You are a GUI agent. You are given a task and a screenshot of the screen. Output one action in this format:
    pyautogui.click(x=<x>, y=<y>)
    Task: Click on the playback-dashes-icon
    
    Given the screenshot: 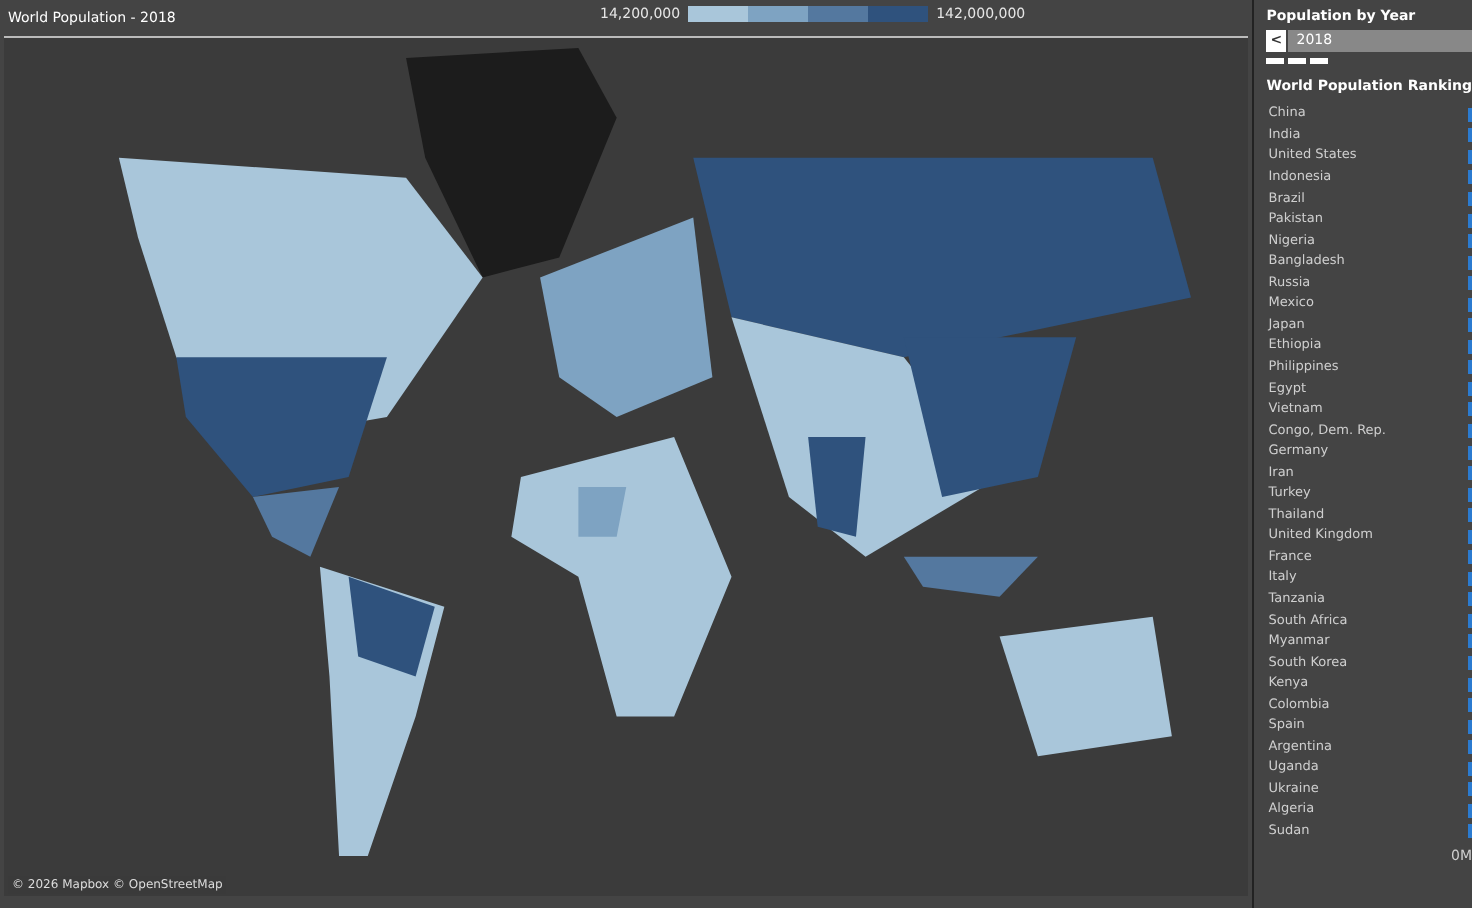 What is the action you would take?
    pyautogui.click(x=1298, y=60)
    